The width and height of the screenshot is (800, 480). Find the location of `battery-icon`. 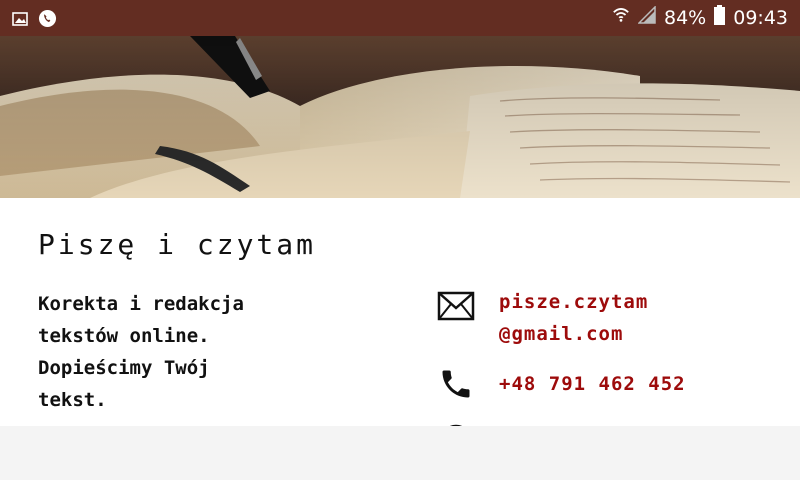

battery-icon is located at coordinates (720, 18).